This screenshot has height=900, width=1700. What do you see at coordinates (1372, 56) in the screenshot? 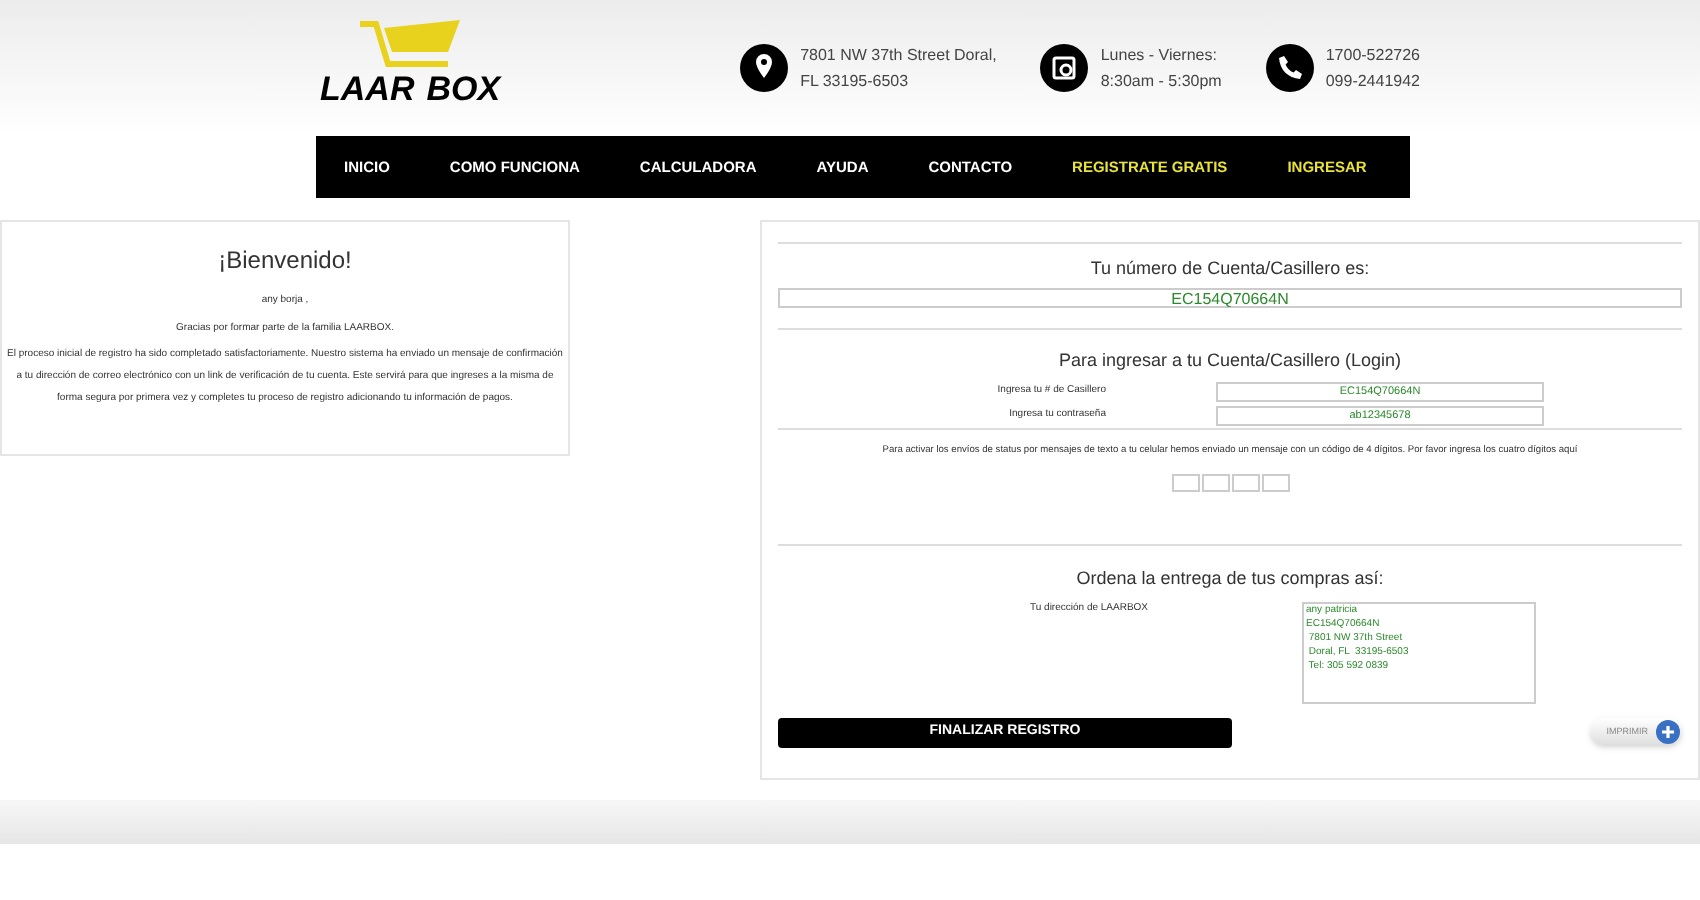
I see `contact-text: 1700-522726` at bounding box center [1372, 56].